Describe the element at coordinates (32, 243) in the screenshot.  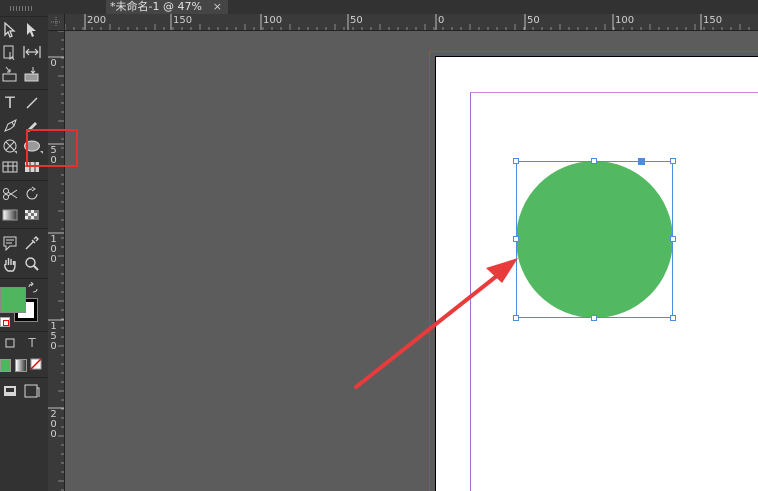
I see `eyedropper-tool-icon` at that location.